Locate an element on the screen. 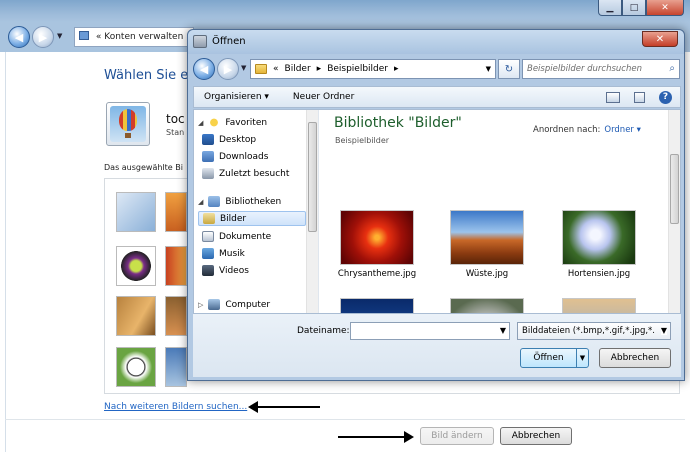  file-thumbnail-chrysanthemum is located at coordinates (377, 237).